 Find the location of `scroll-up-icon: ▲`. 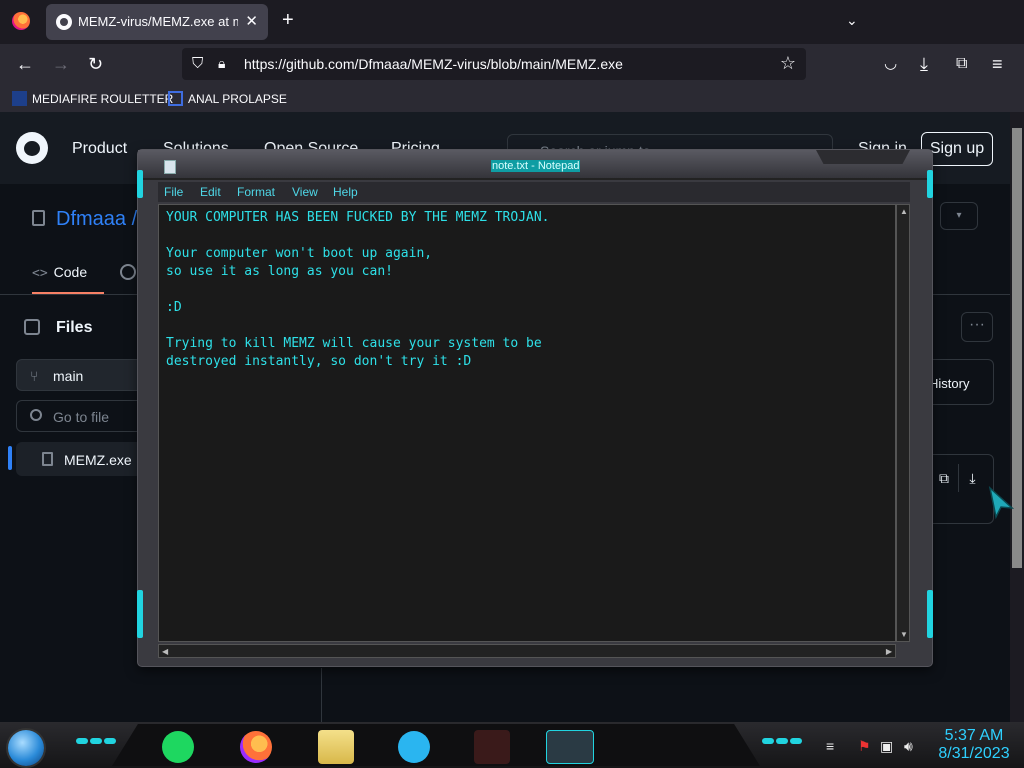

scroll-up-icon: ▲ is located at coordinates (904, 211).